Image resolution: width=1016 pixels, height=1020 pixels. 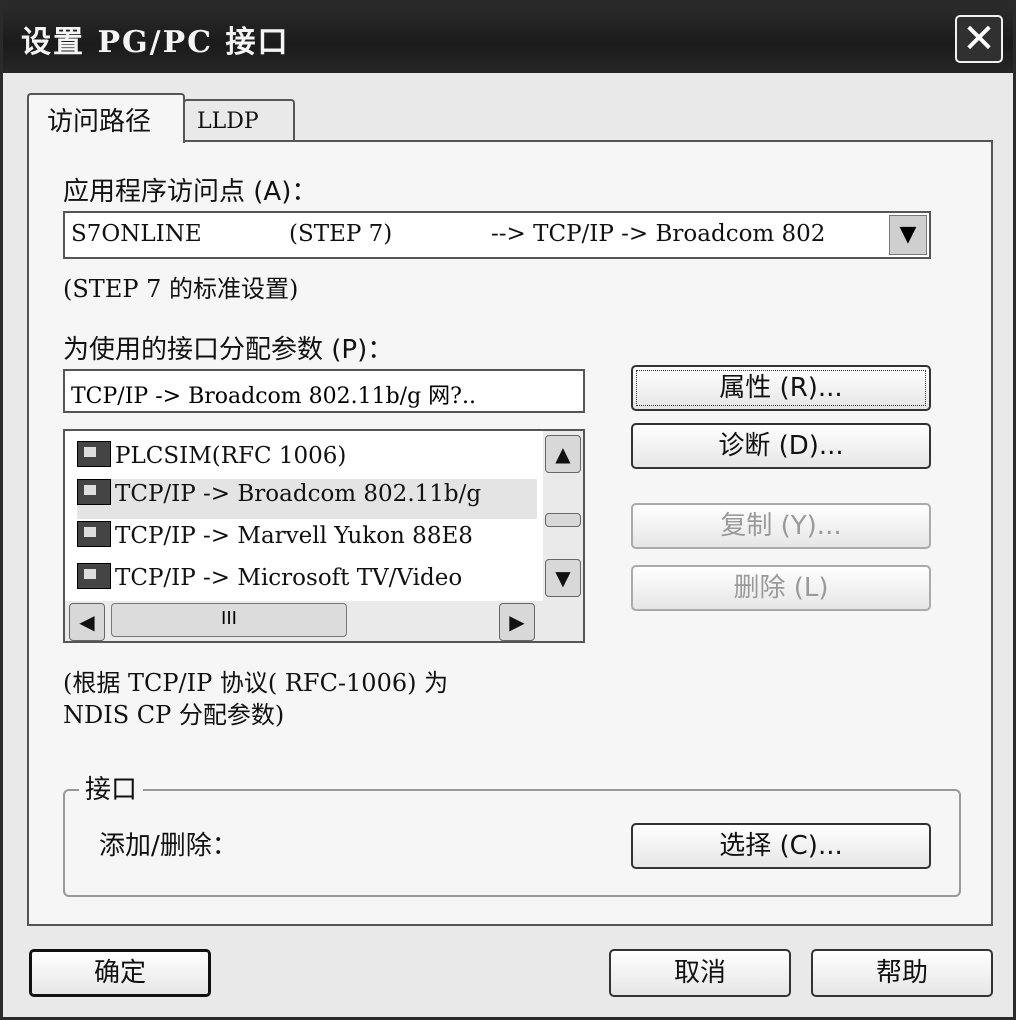 What do you see at coordinates (174, 715) in the screenshot?
I see `note-line-2: NDIS CP 分配参数)` at bounding box center [174, 715].